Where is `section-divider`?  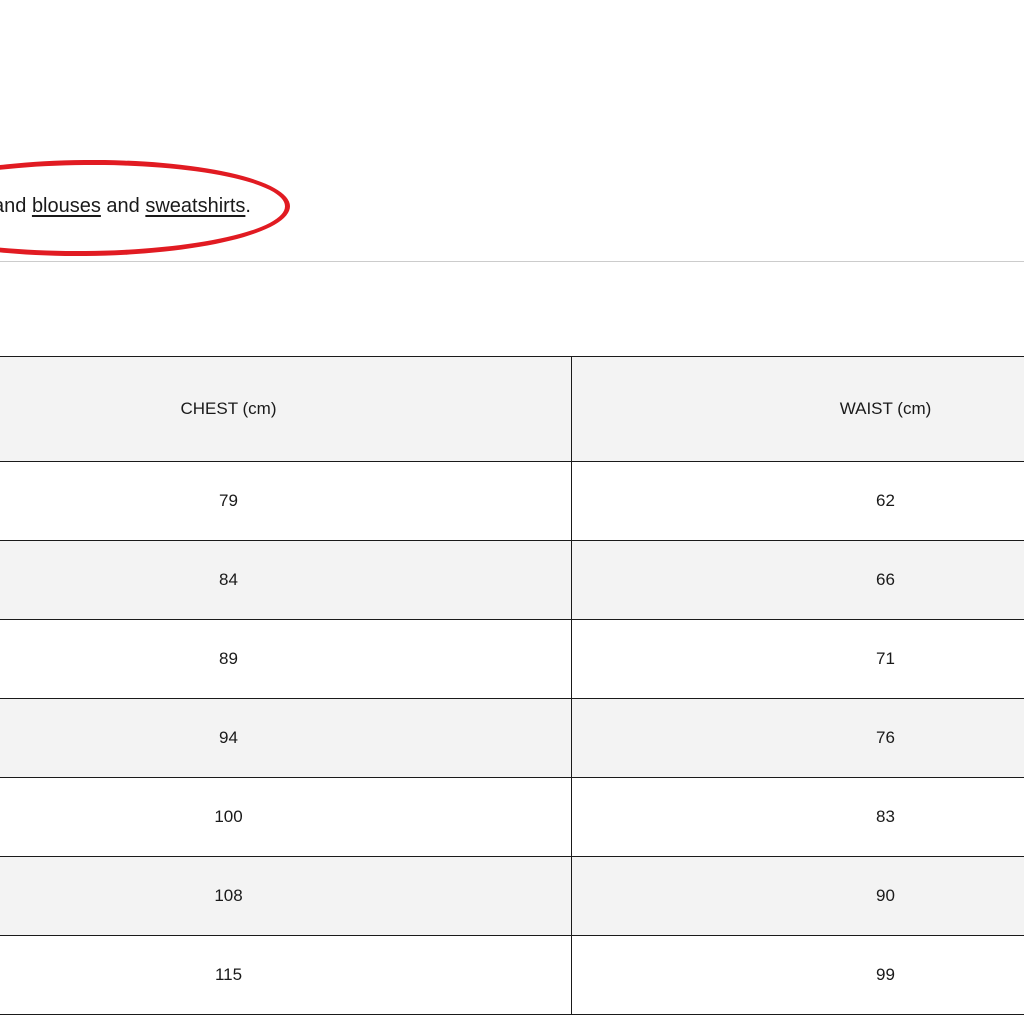 section-divider is located at coordinates (512, 261).